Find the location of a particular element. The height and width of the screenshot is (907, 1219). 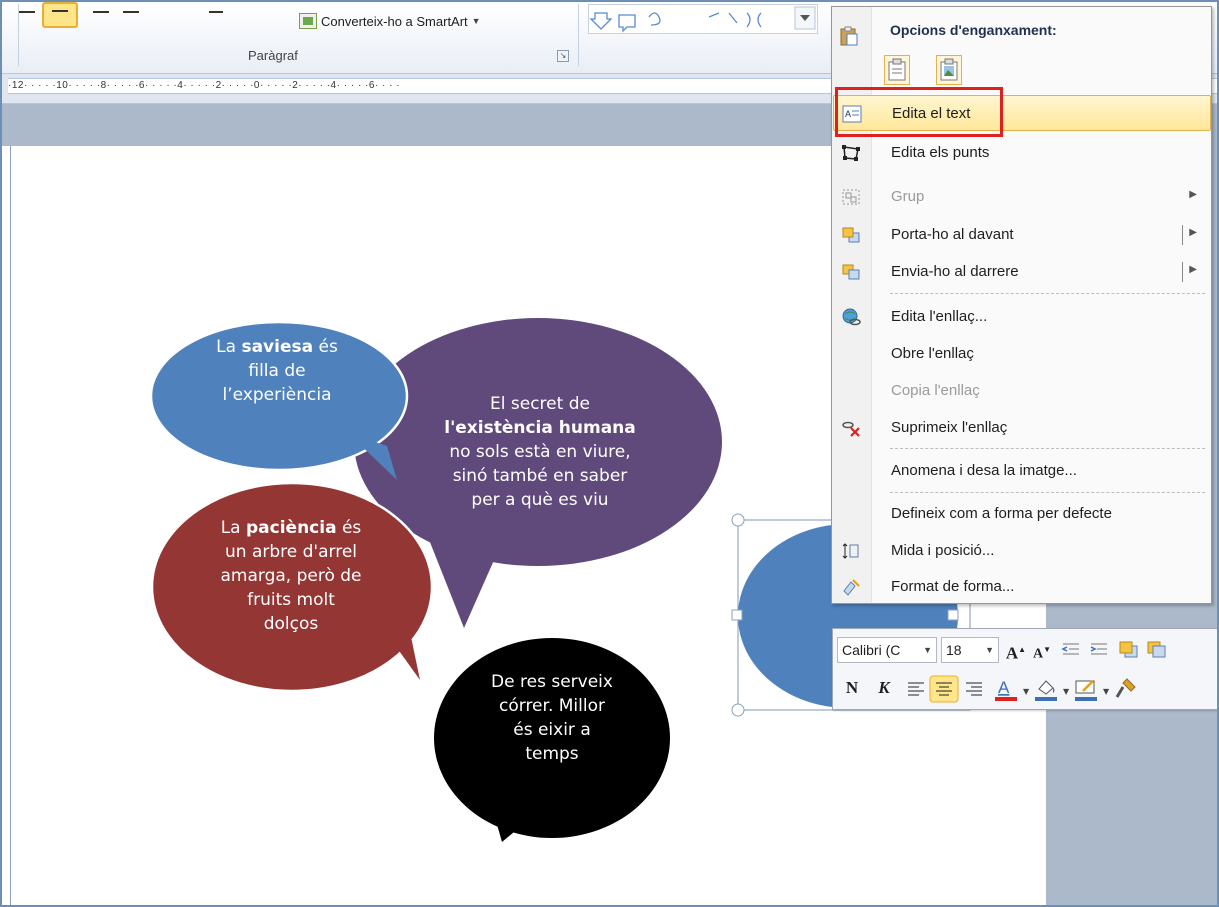

font-size-value: 18 is located at coordinates (954, 650).